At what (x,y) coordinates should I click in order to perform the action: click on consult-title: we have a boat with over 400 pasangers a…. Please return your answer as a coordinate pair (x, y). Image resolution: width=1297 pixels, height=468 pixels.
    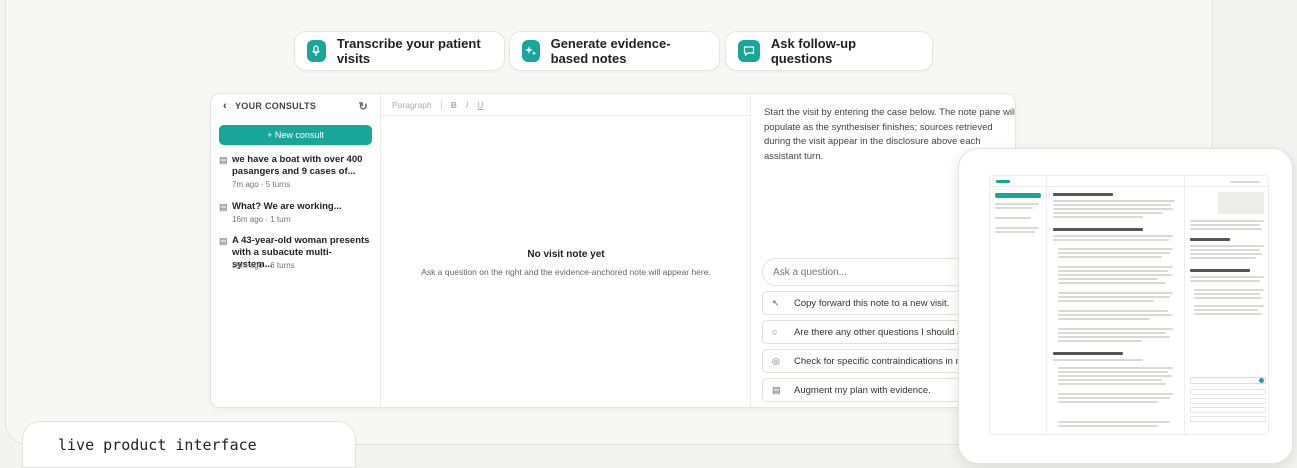
    Looking at the image, I should click on (297, 165).